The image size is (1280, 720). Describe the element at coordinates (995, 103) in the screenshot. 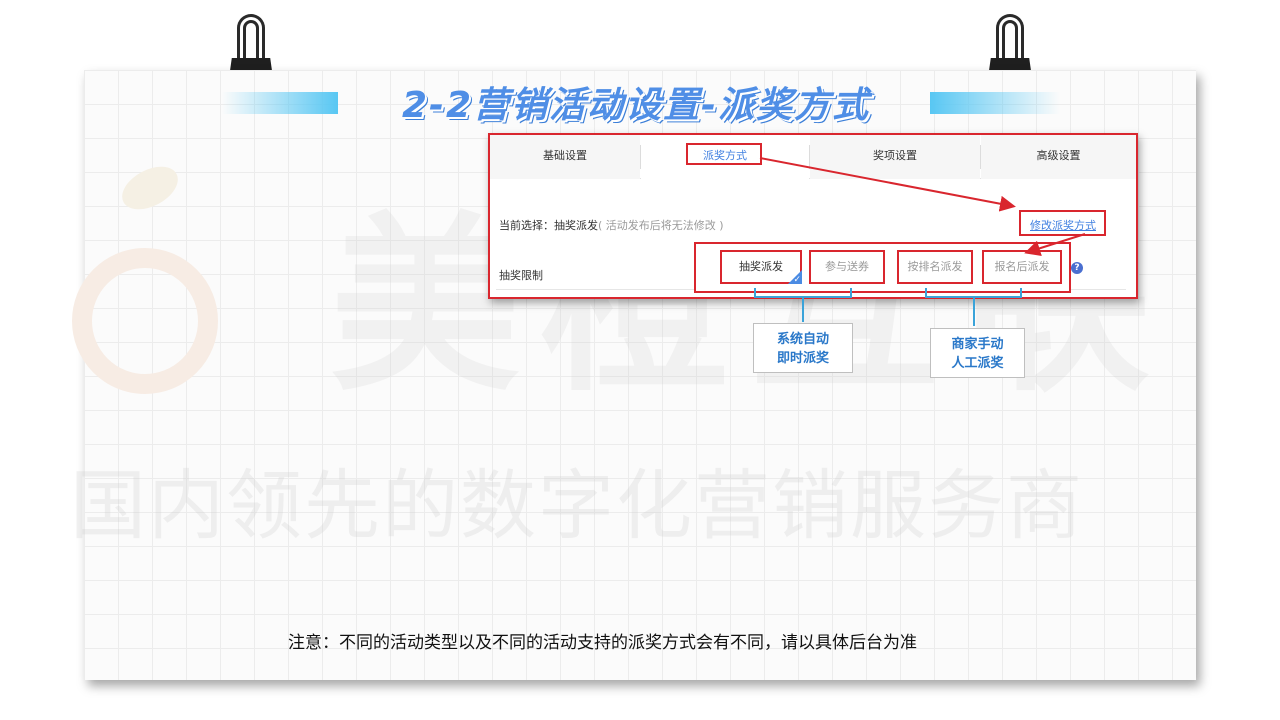

I see `title-decoration-right` at that location.